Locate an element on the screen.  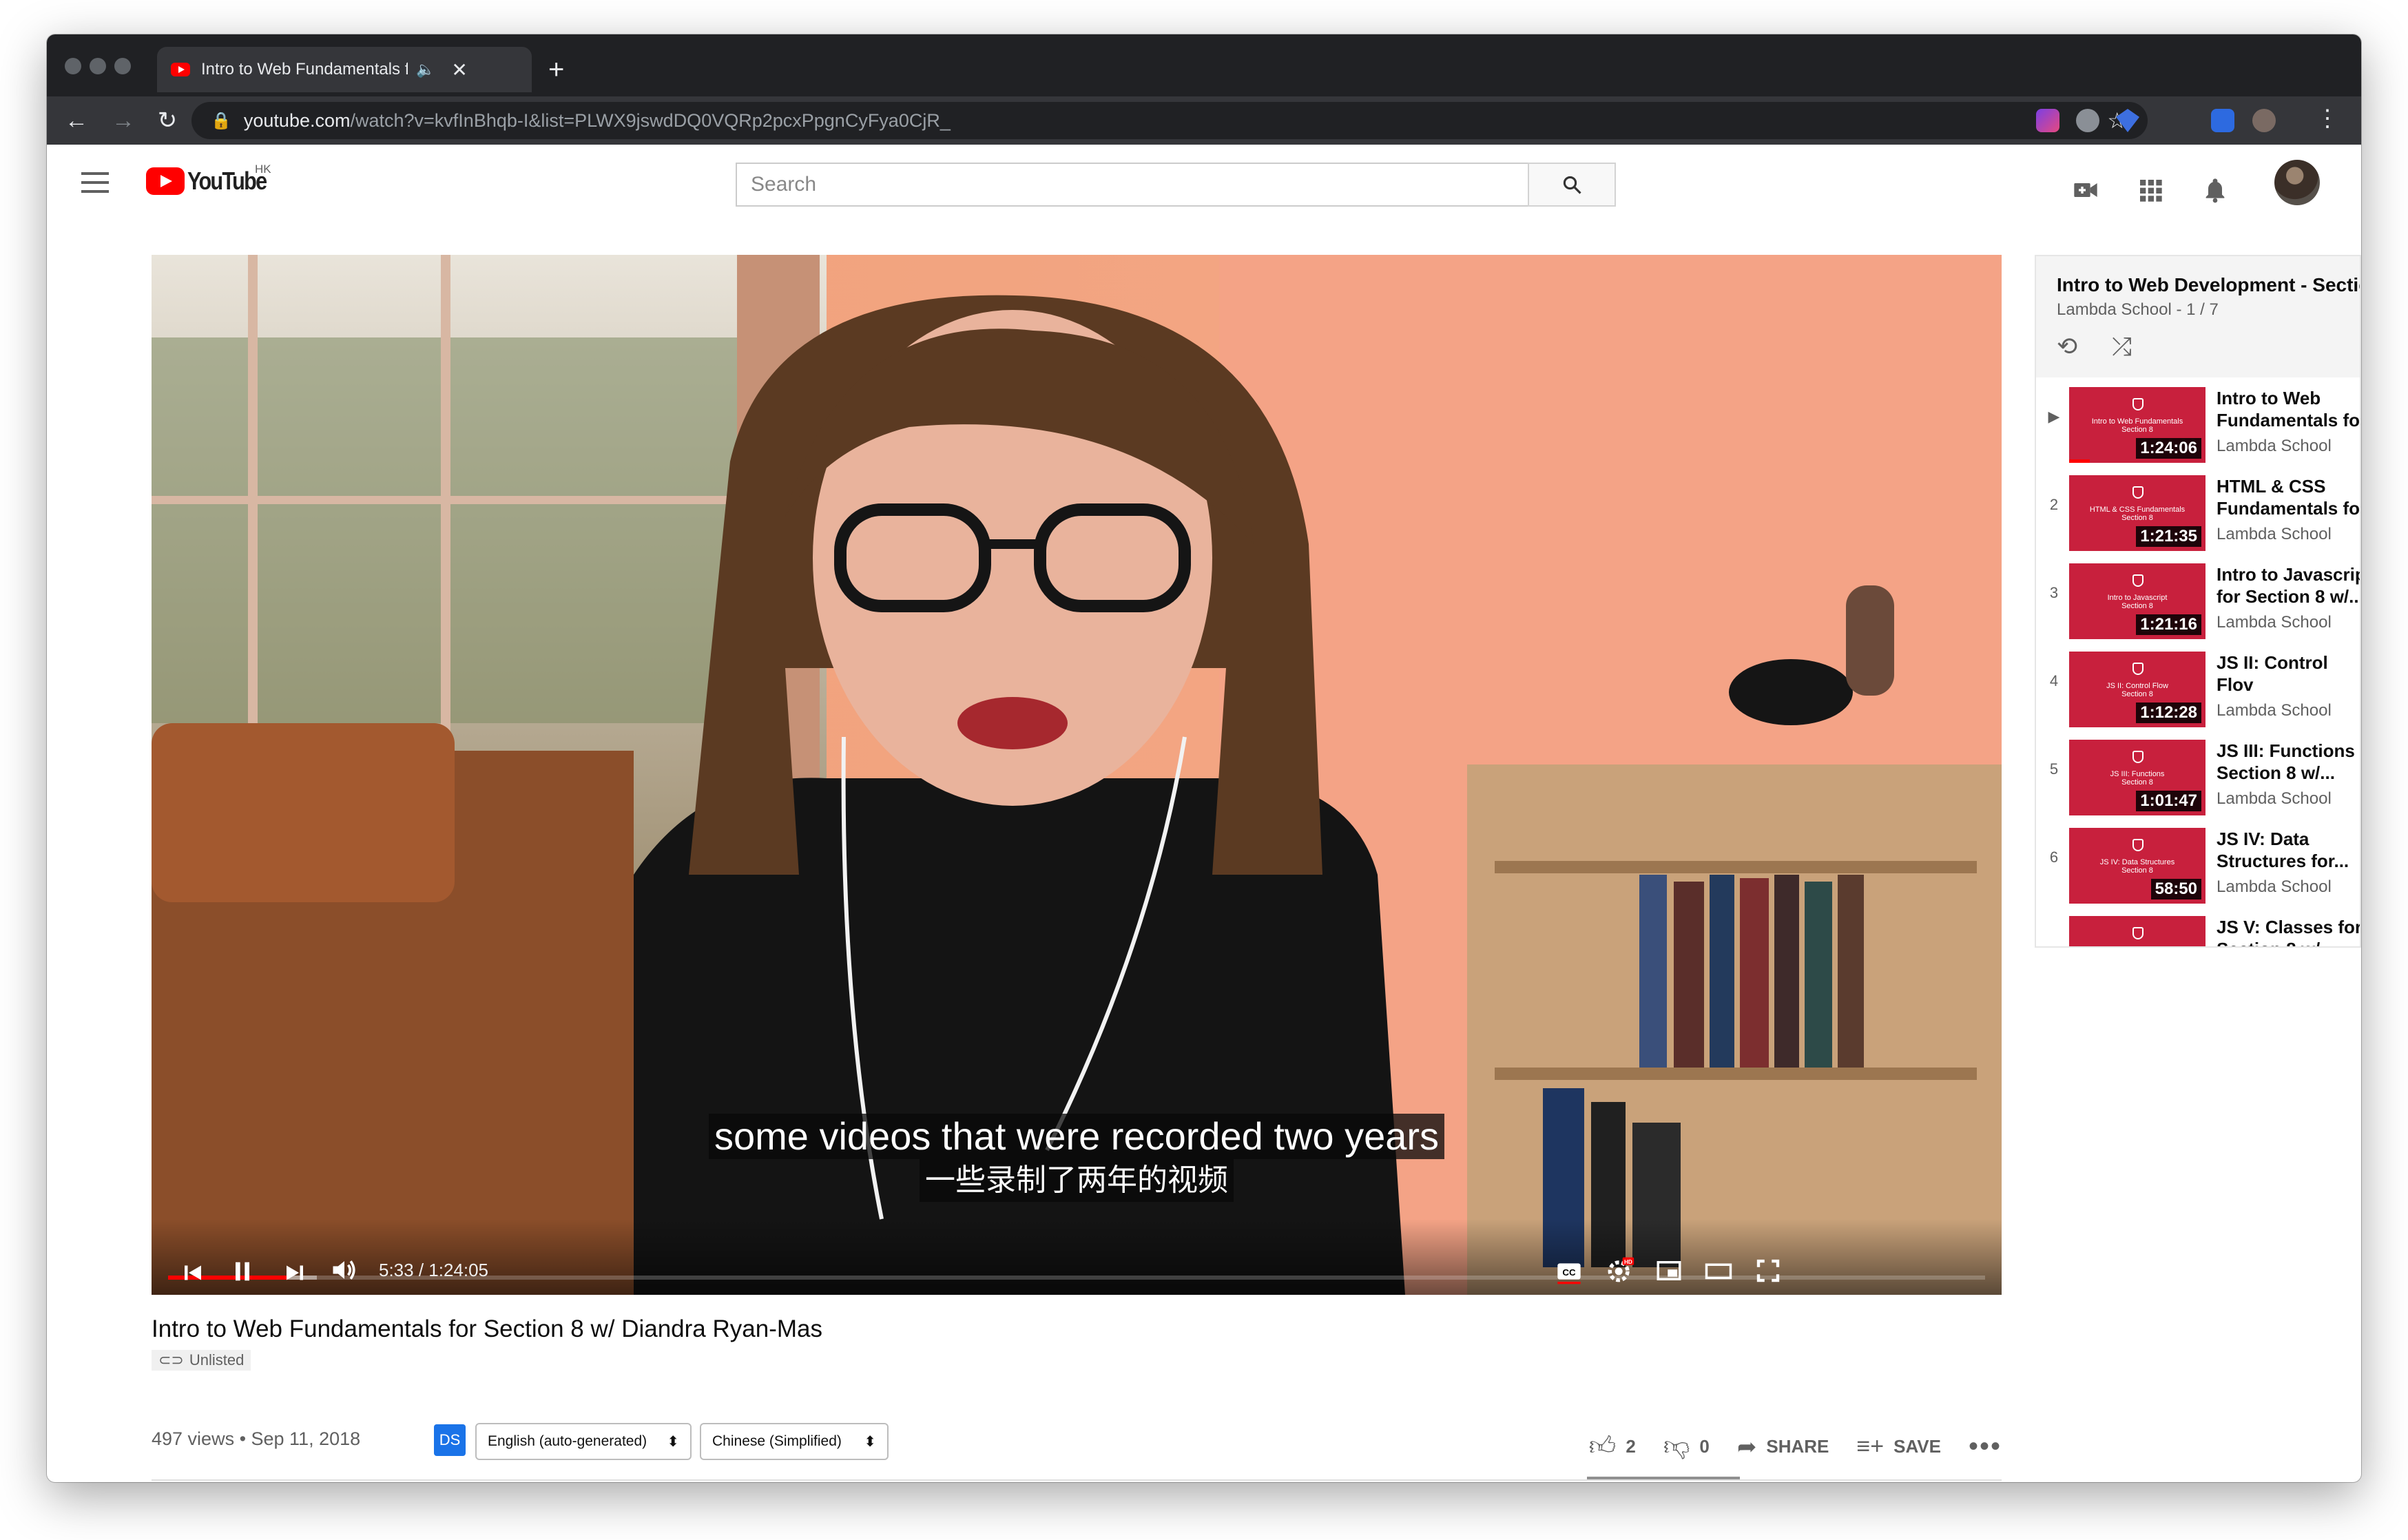
subtitles-cc-icon: CC is located at coordinates (1569, 1271).